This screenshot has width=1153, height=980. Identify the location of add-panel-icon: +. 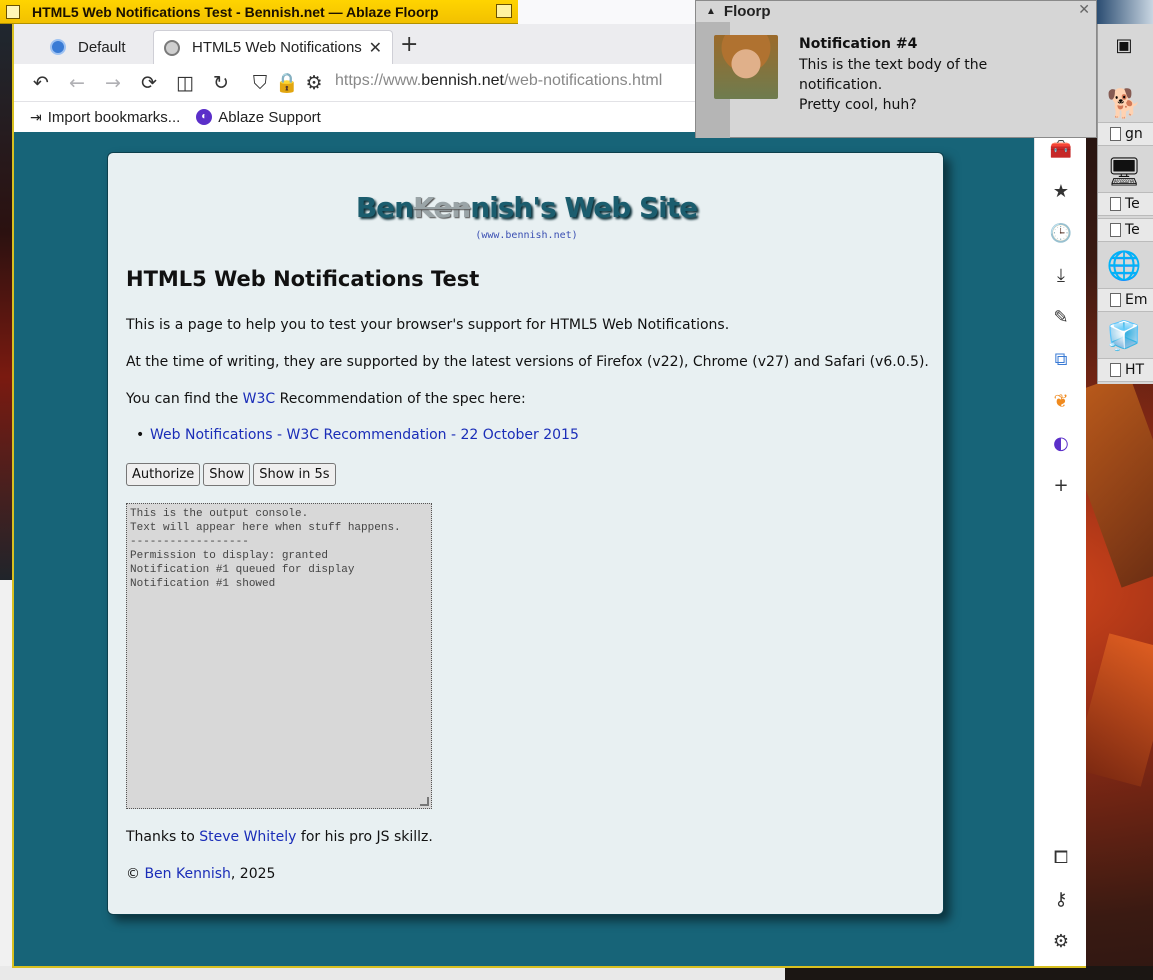
(1061, 486).